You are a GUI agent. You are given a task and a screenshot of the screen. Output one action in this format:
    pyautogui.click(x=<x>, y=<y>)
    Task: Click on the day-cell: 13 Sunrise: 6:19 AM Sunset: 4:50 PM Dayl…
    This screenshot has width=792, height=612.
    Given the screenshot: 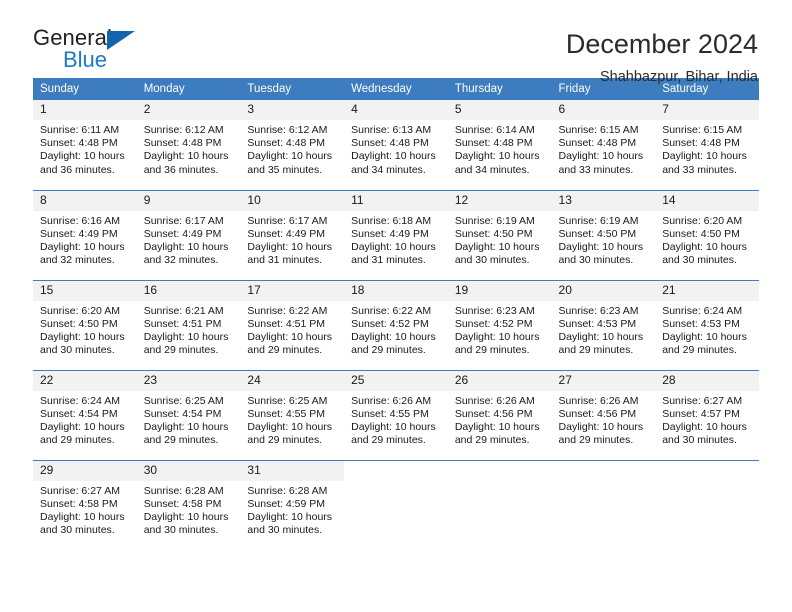 What is the action you would take?
    pyautogui.click(x=603, y=234)
    